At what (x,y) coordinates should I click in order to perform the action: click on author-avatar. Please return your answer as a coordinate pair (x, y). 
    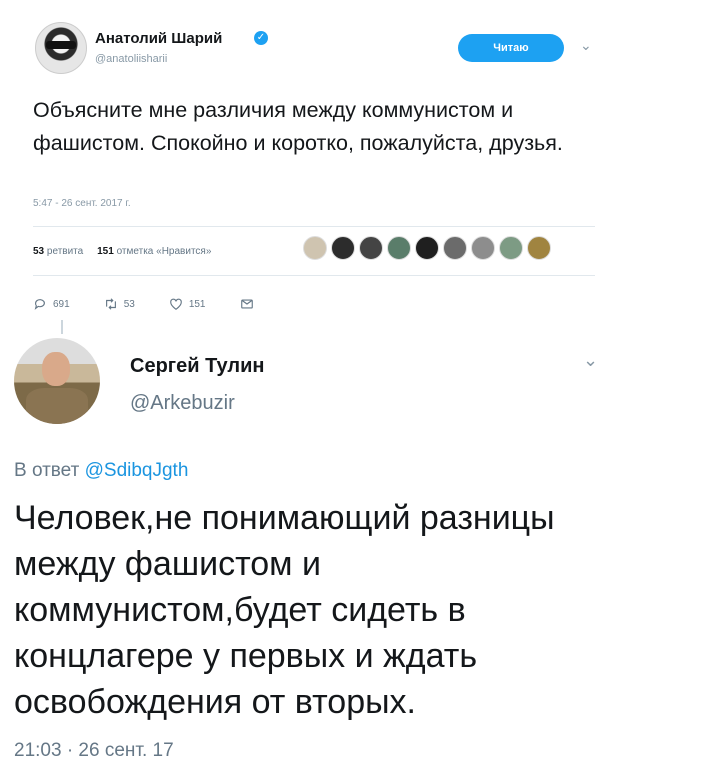
    Looking at the image, I should click on (61, 48).